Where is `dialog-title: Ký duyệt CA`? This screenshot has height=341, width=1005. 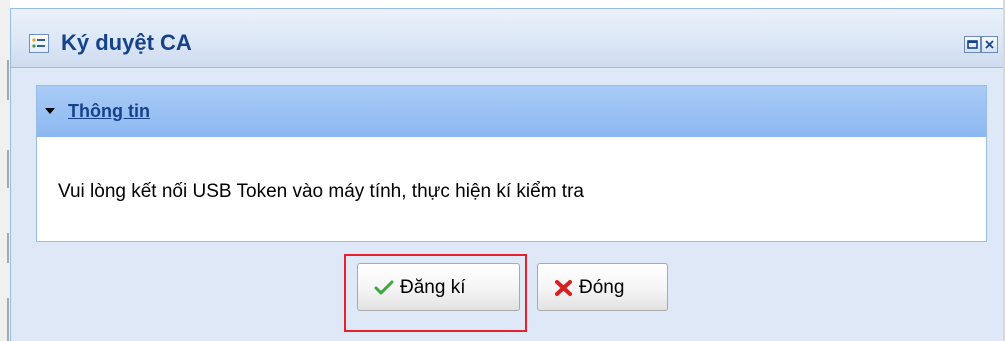
dialog-title: Ký duyệt CA is located at coordinates (126, 42).